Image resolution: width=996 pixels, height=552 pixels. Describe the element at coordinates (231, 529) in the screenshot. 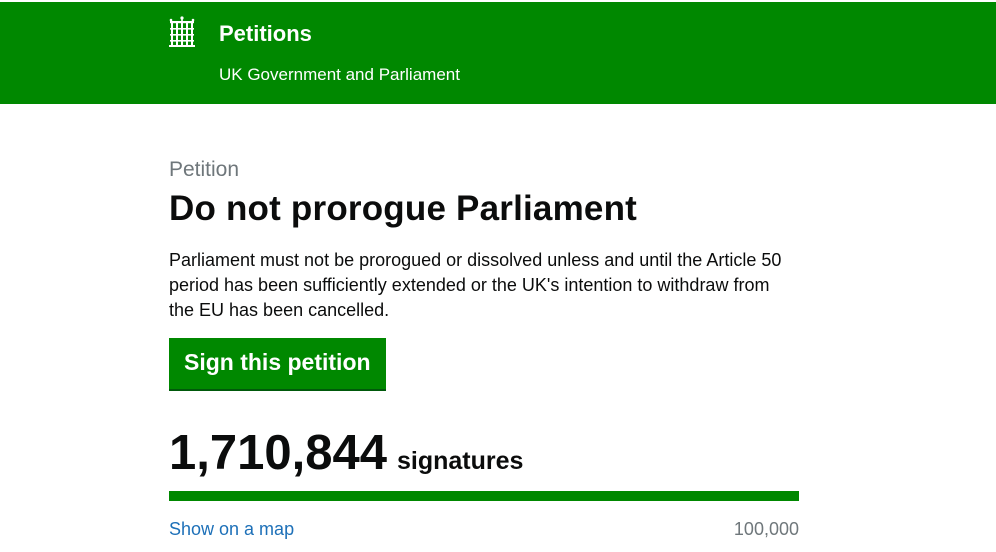

I see `show-on-map-link: Show on a map` at that location.